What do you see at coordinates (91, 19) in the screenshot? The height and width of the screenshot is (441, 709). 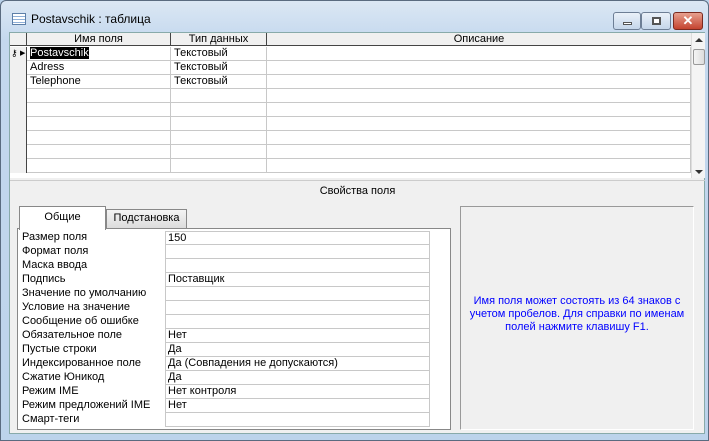 I see `window-title: Postavschik : таблица` at bounding box center [91, 19].